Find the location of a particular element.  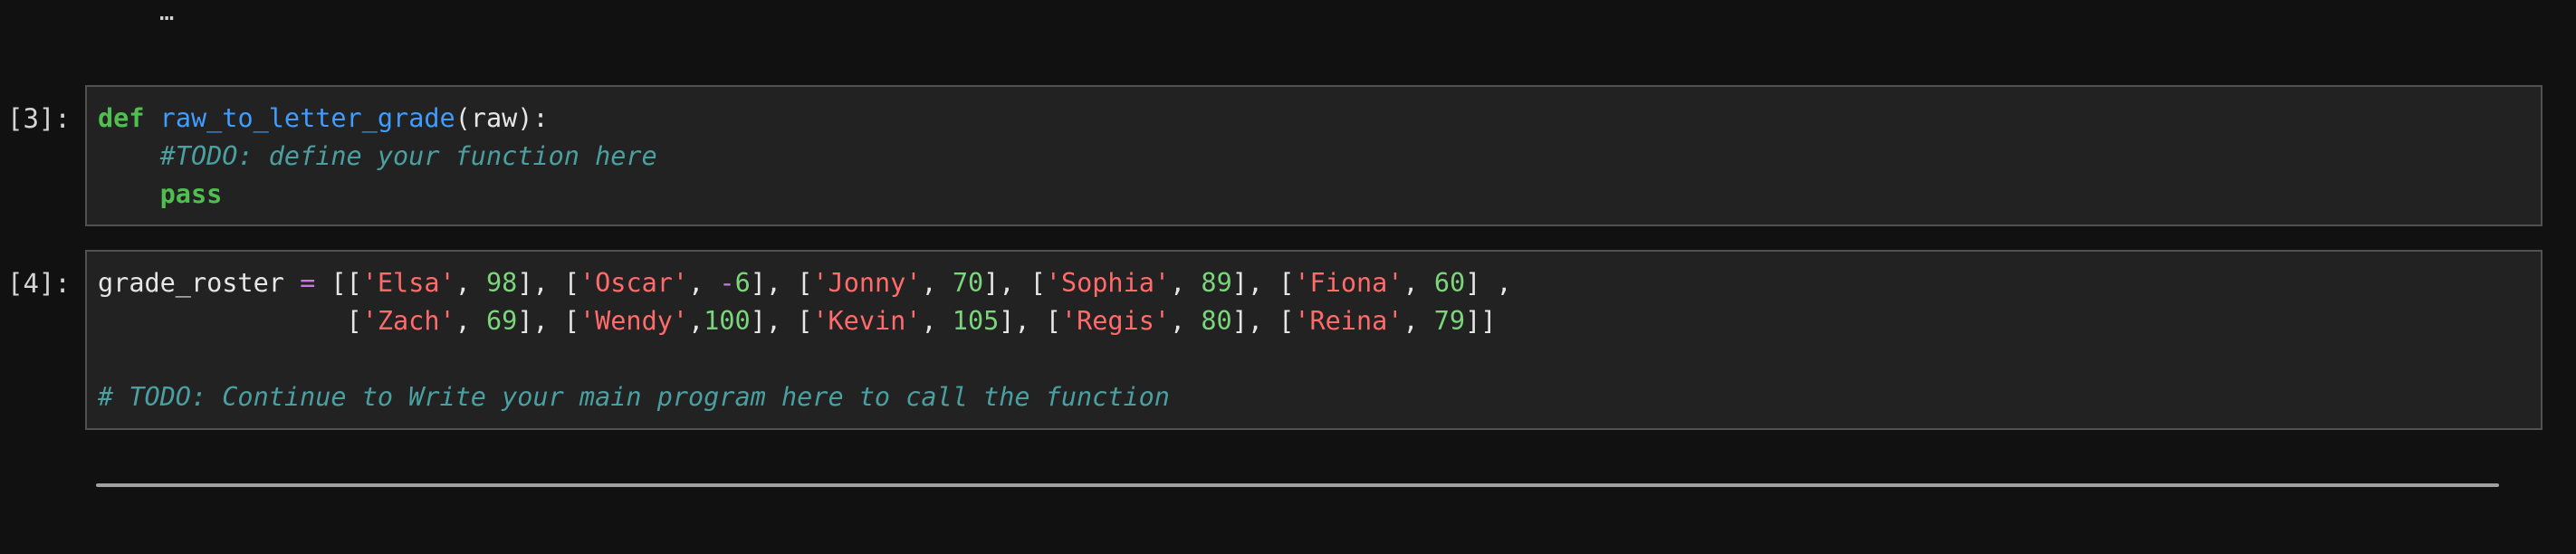

string-literal: 'Fiona' is located at coordinates (1348, 283).